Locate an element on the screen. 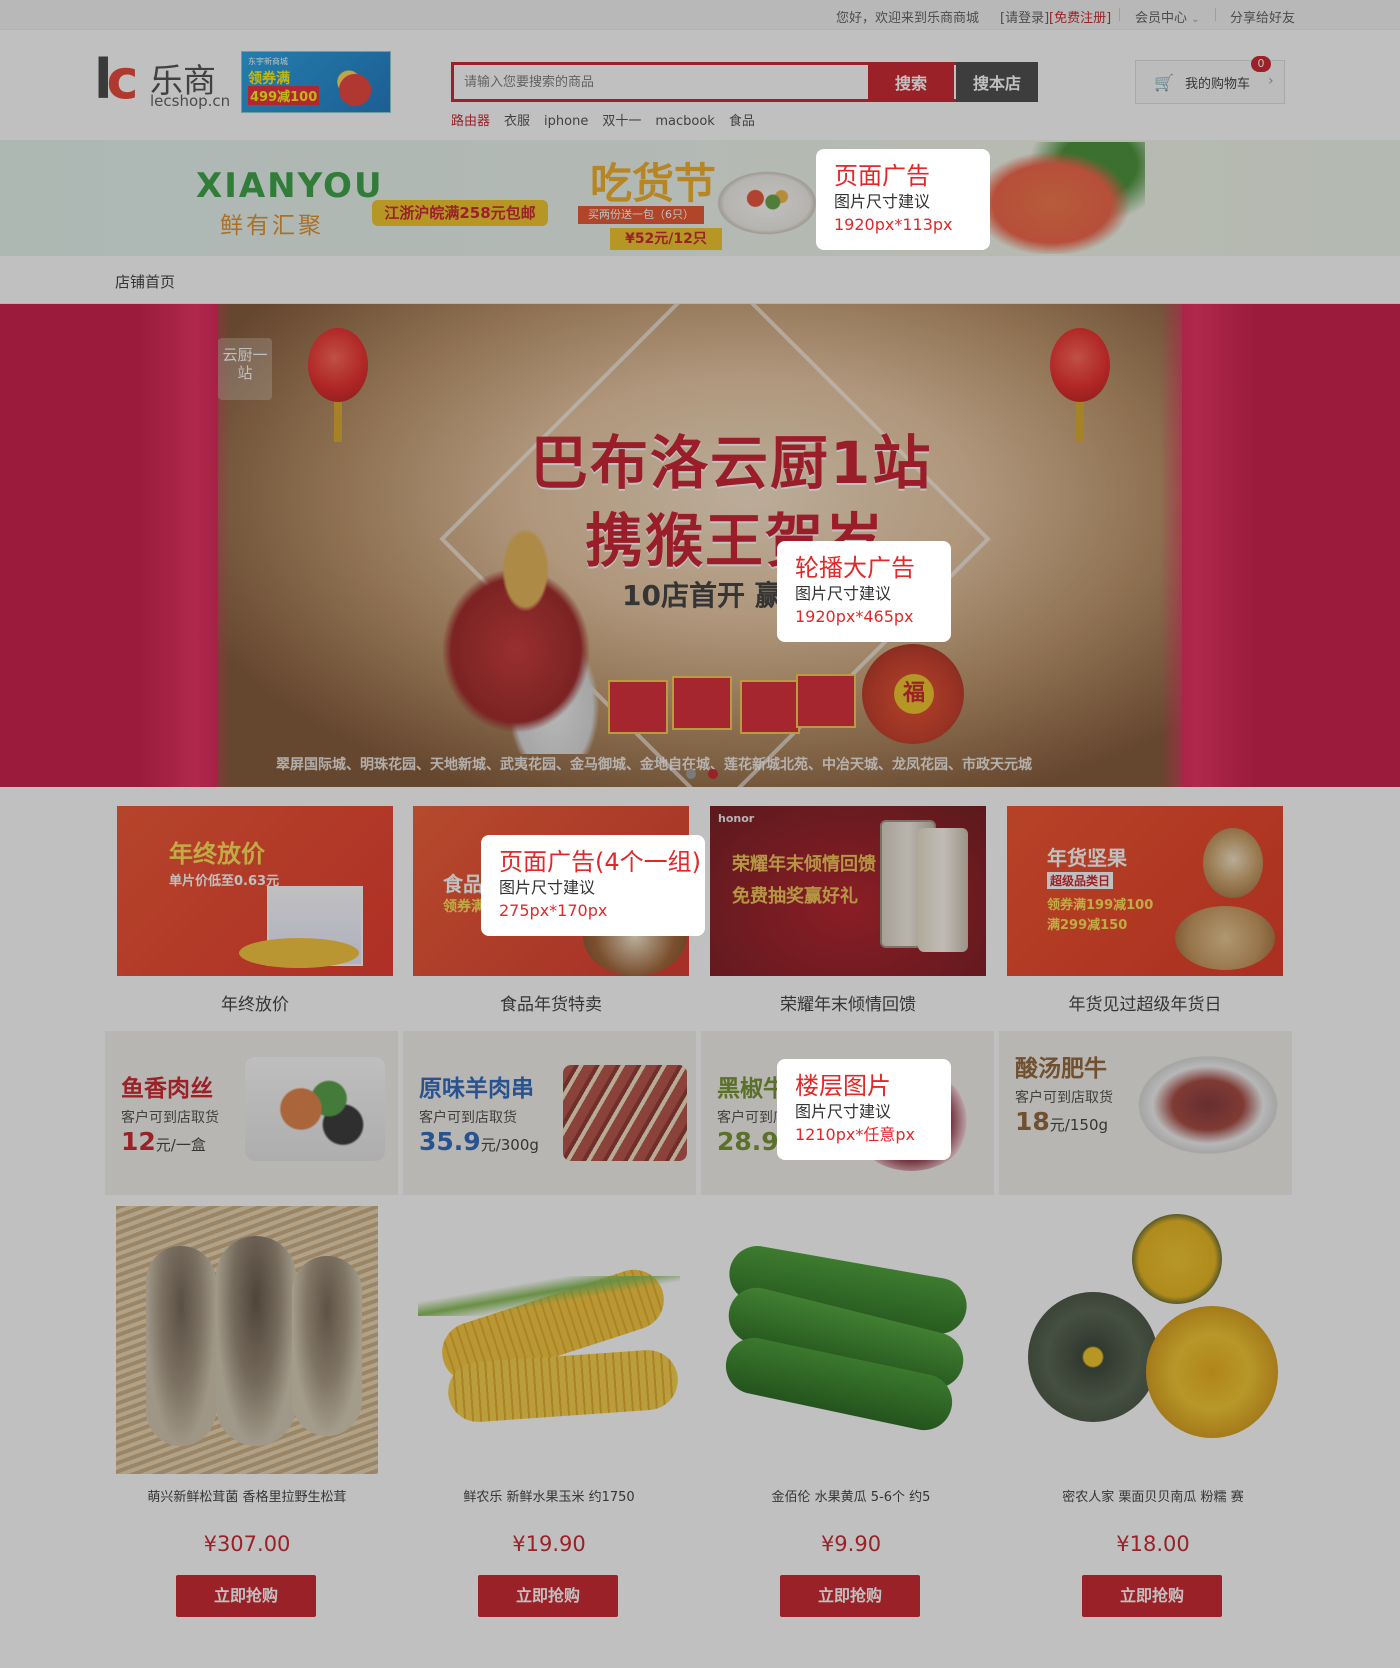 The image size is (1400, 1668). product-name: 密农人家 栗面贝贝南瓜 粉糯 赛 is located at coordinates (1153, 1495).